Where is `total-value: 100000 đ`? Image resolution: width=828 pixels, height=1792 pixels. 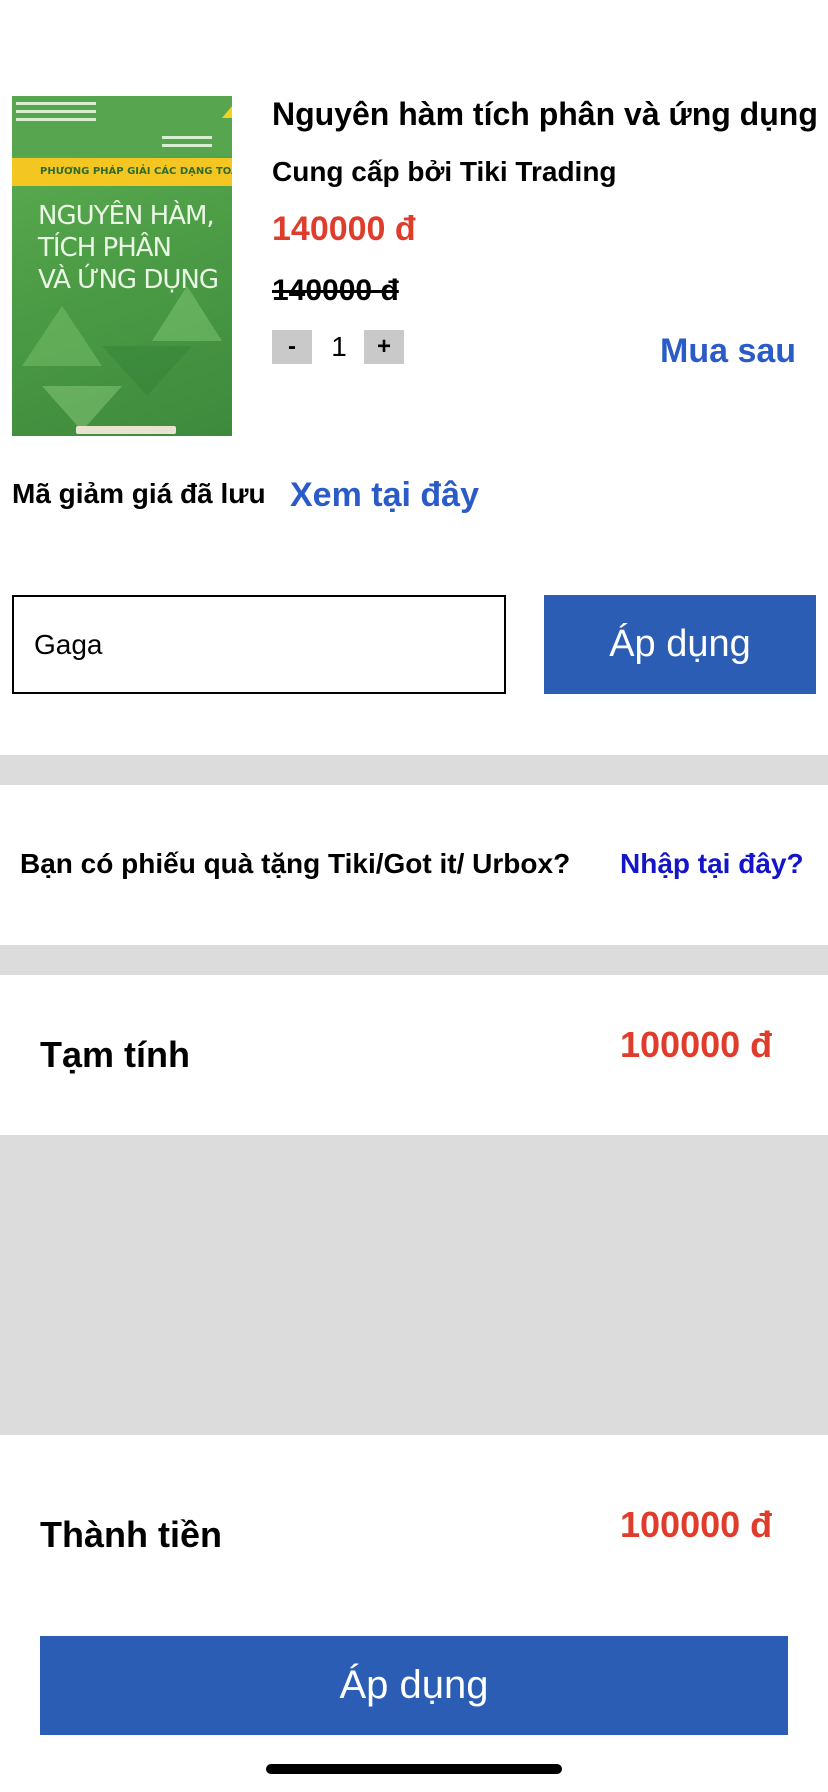 total-value: 100000 đ is located at coordinates (696, 1524).